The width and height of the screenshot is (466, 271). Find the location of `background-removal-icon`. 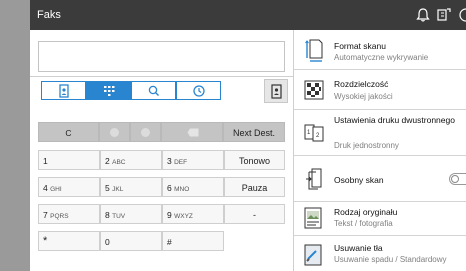

background-removal-icon is located at coordinates (313, 257).